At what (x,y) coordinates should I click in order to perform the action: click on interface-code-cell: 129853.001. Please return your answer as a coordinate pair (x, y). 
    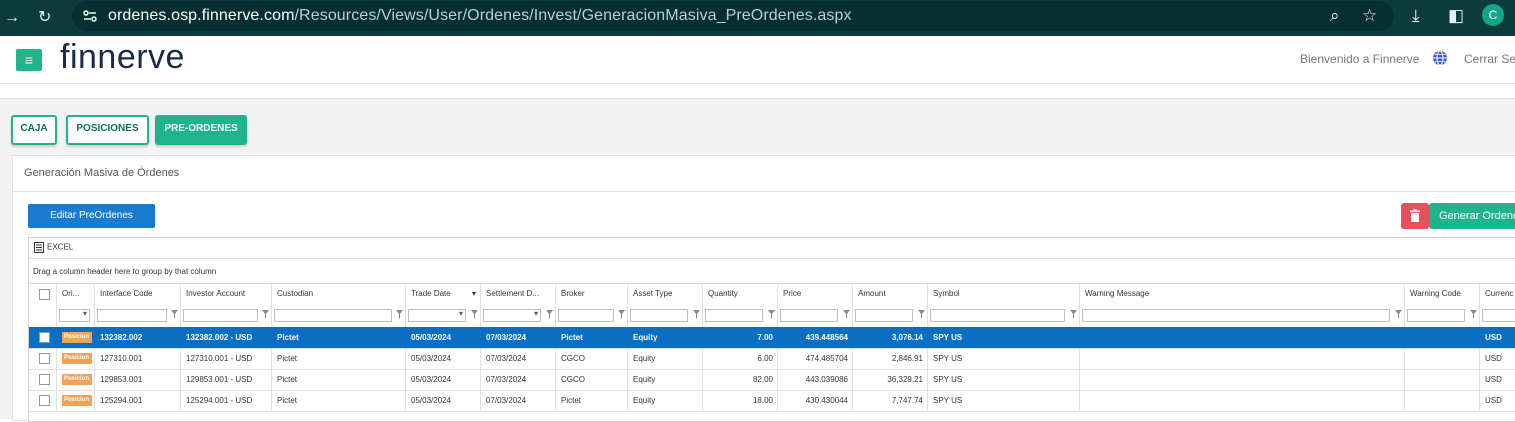
    Looking at the image, I should click on (138, 379).